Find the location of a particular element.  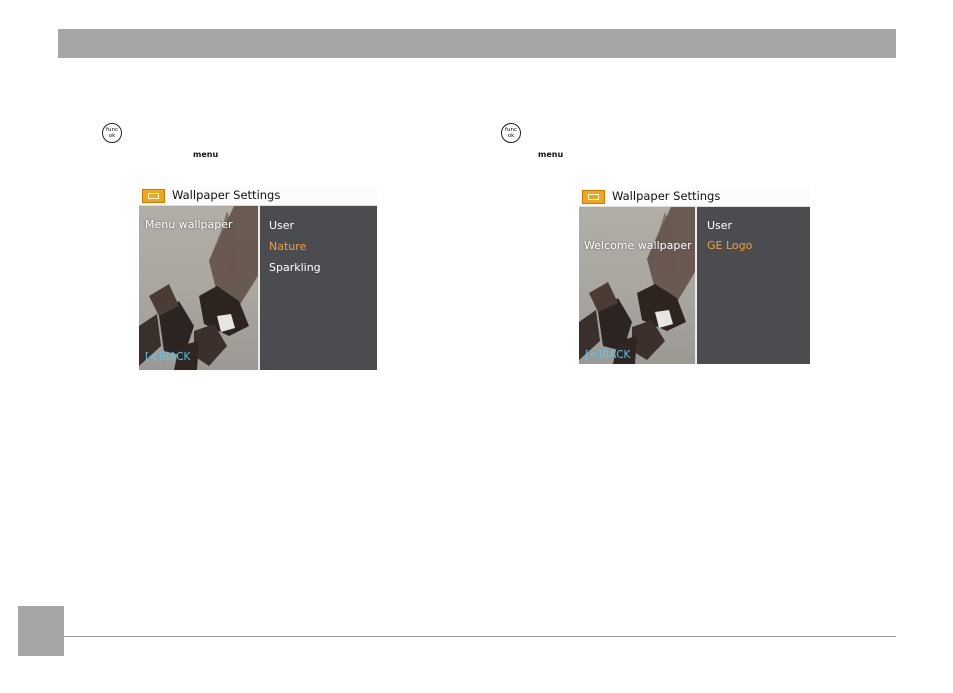

menu-wallpaper-label: Menu wallpaper is located at coordinates (189, 224).